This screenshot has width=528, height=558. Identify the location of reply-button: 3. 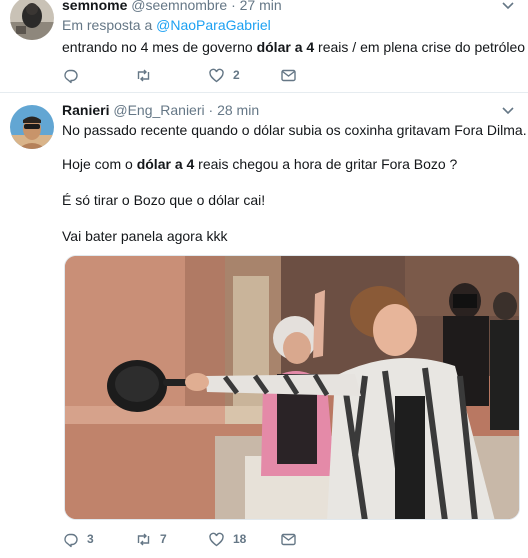
(78, 539).